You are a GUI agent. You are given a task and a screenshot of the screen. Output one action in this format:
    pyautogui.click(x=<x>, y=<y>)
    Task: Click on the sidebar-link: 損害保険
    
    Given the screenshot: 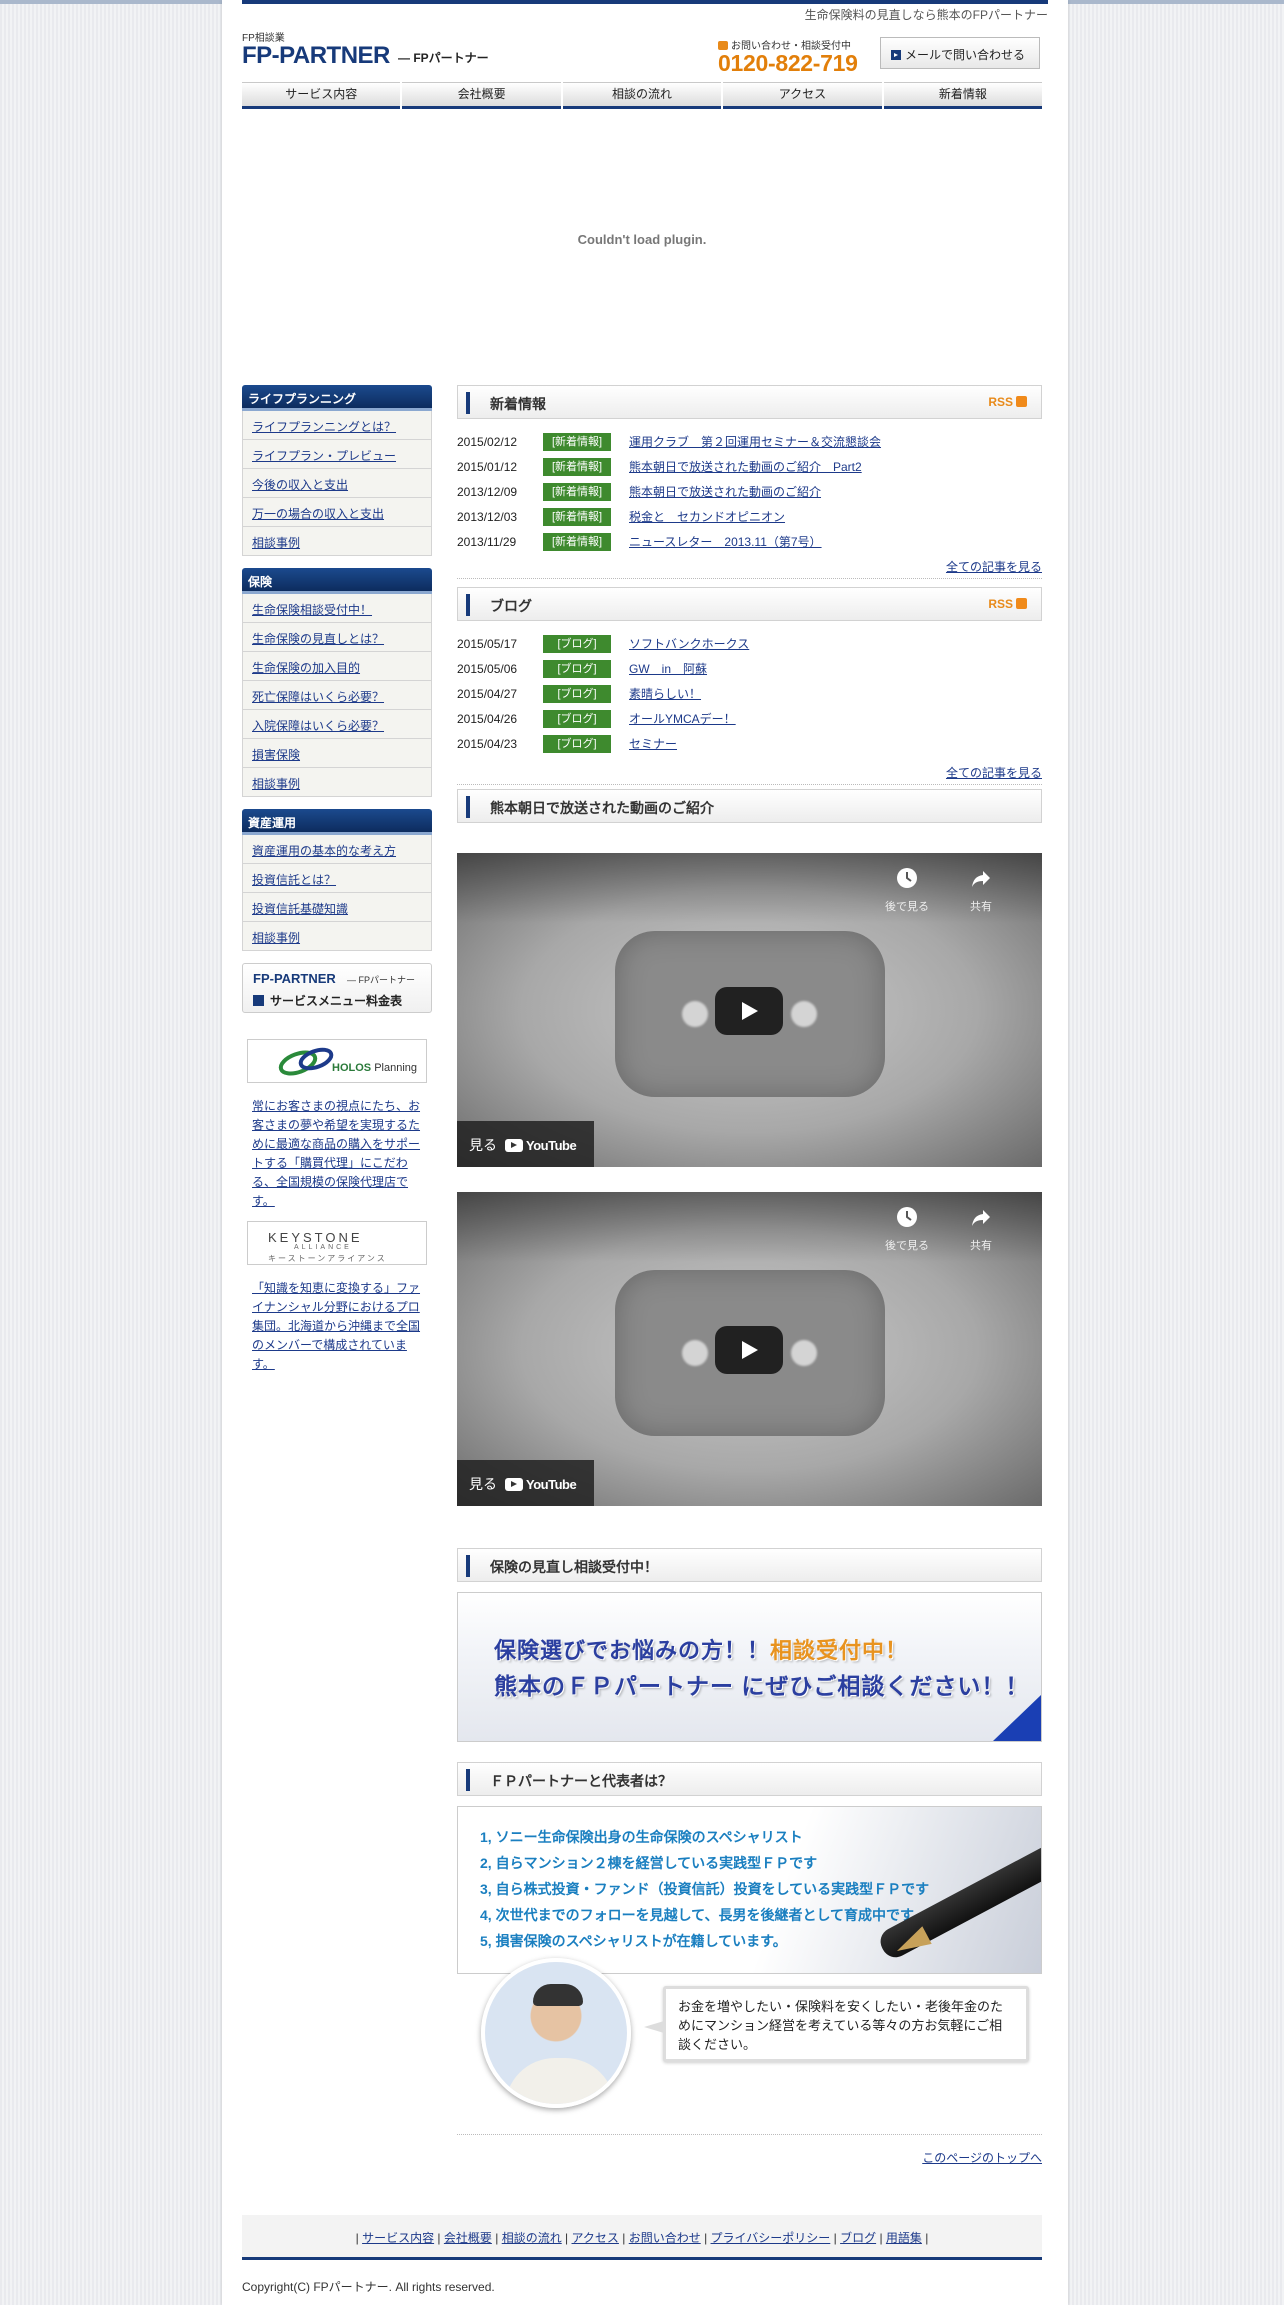 What is the action you would take?
    pyautogui.click(x=276, y=755)
    